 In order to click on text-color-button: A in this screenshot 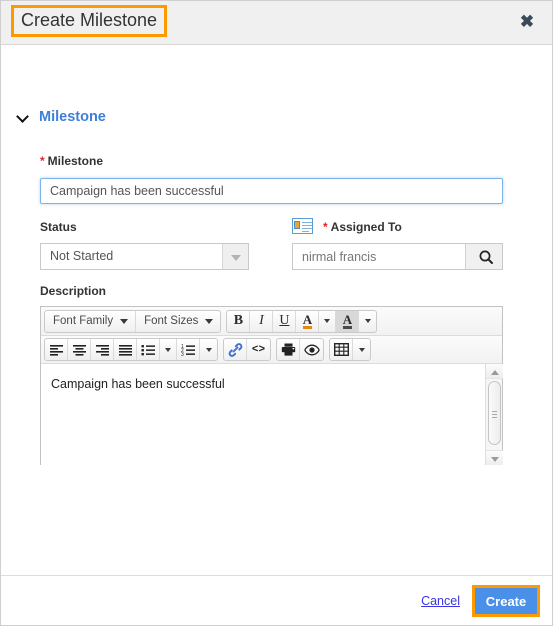, I will do `click(308, 321)`.